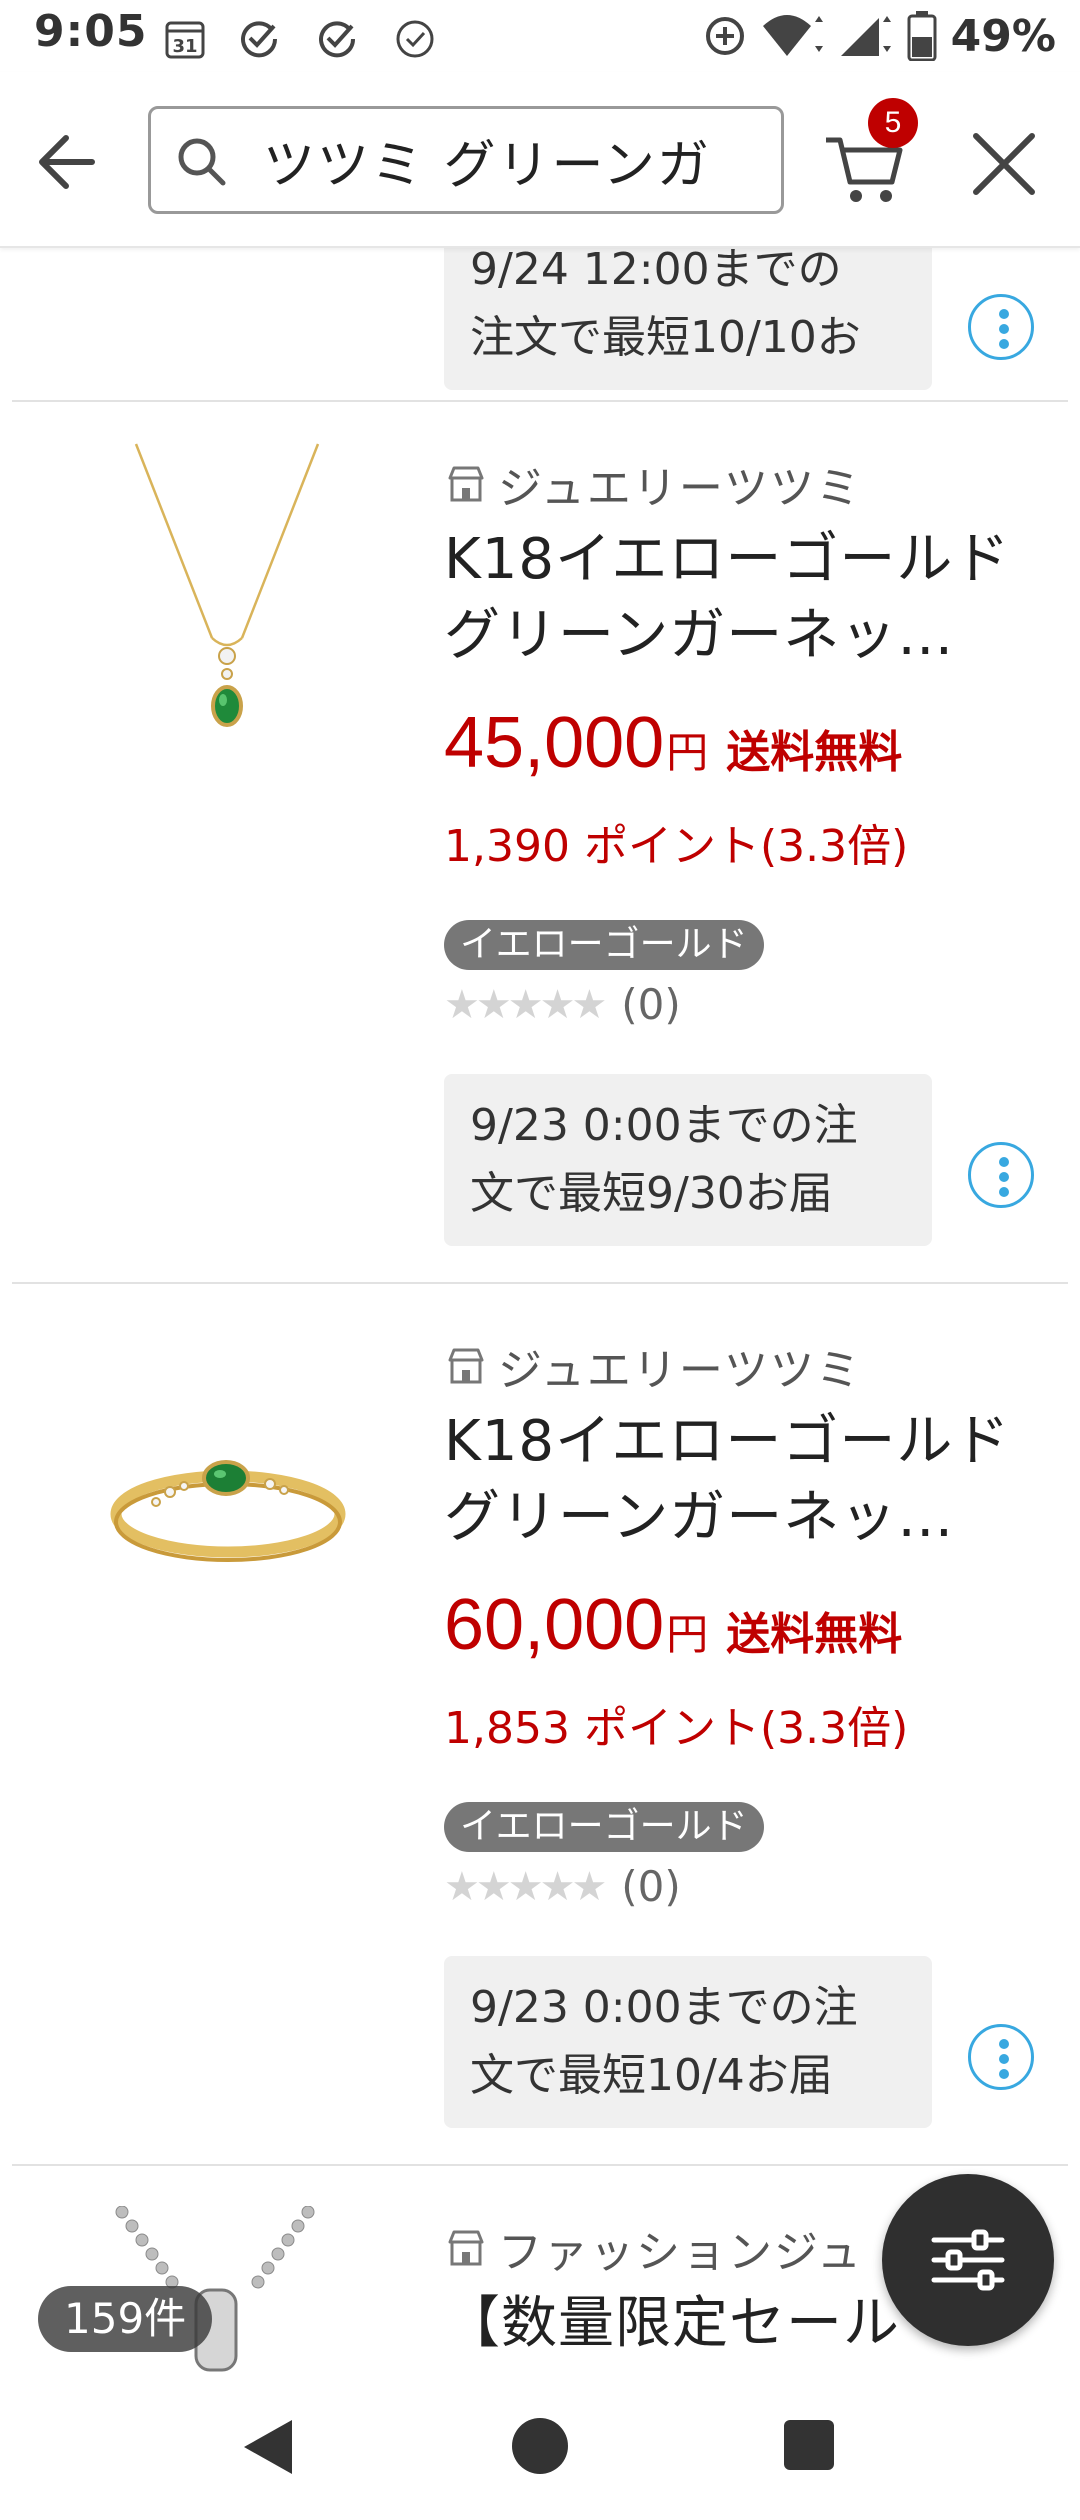 This screenshot has height=2520, width=1080. What do you see at coordinates (922, 36) in the screenshot?
I see `battery-icon` at bounding box center [922, 36].